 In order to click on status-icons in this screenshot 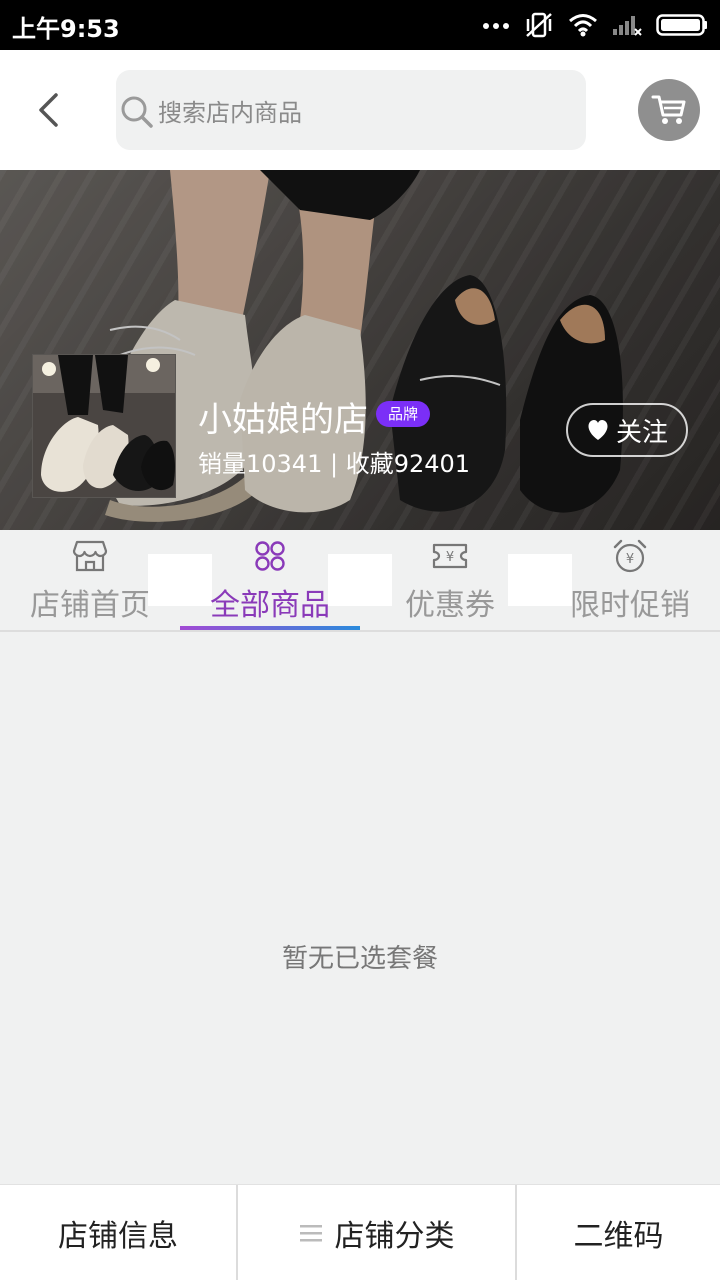, I will do `click(595, 25)`.